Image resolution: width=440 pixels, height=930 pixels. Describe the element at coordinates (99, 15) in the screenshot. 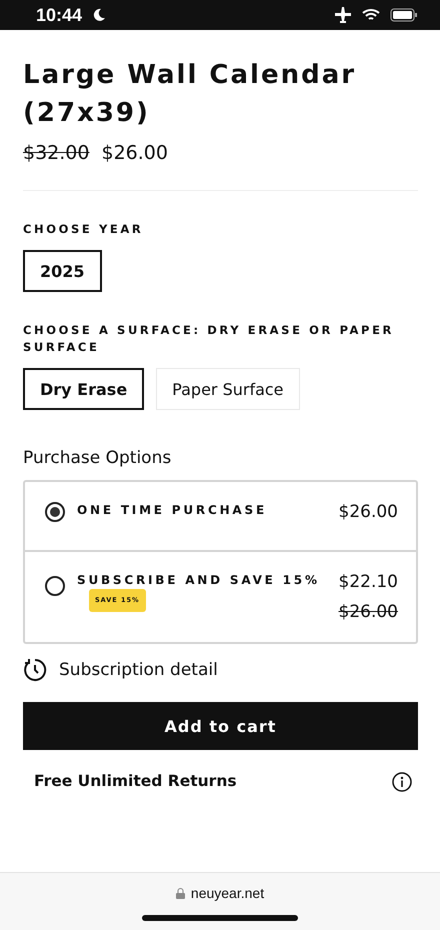

I see `moon-icon` at that location.